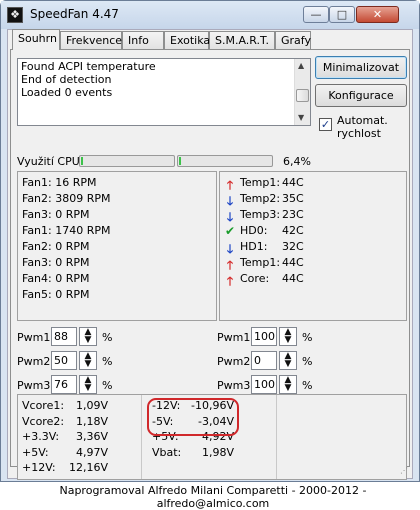  I want to click on tab-frekvence: Frekvence, so click(91, 40).